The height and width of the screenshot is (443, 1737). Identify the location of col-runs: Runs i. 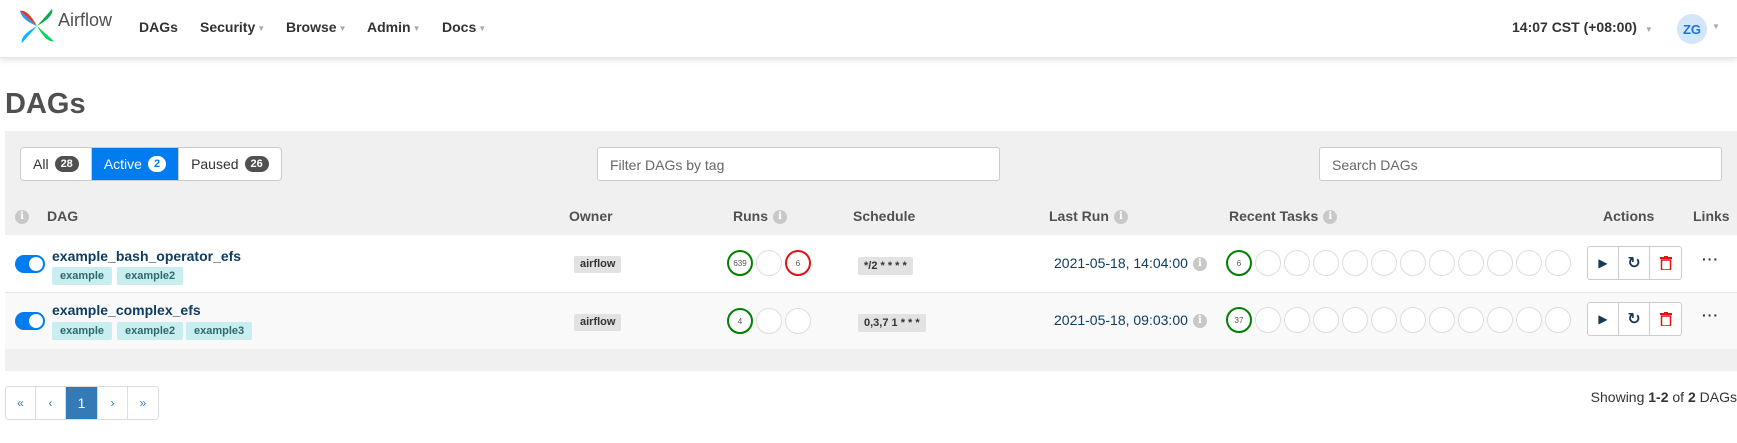
(760, 216).